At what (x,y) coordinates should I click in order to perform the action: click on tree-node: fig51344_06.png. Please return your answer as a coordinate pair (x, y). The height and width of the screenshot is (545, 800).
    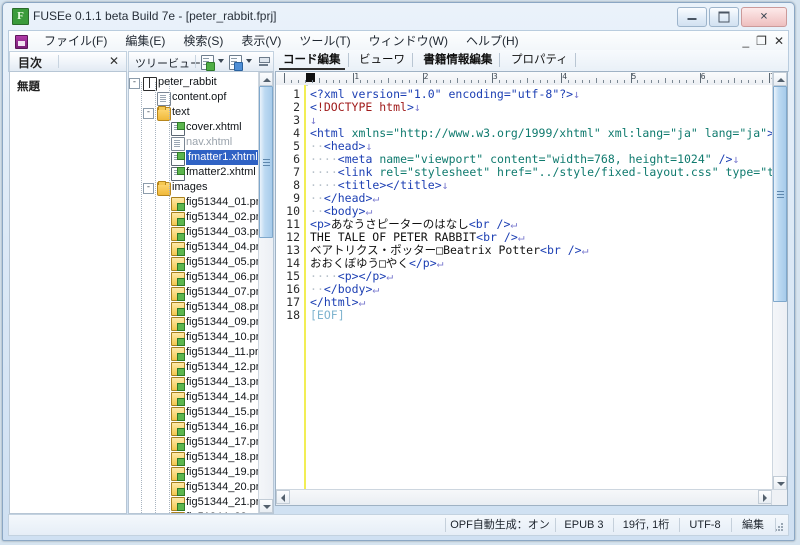
    Looking at the image, I should click on (194, 278).